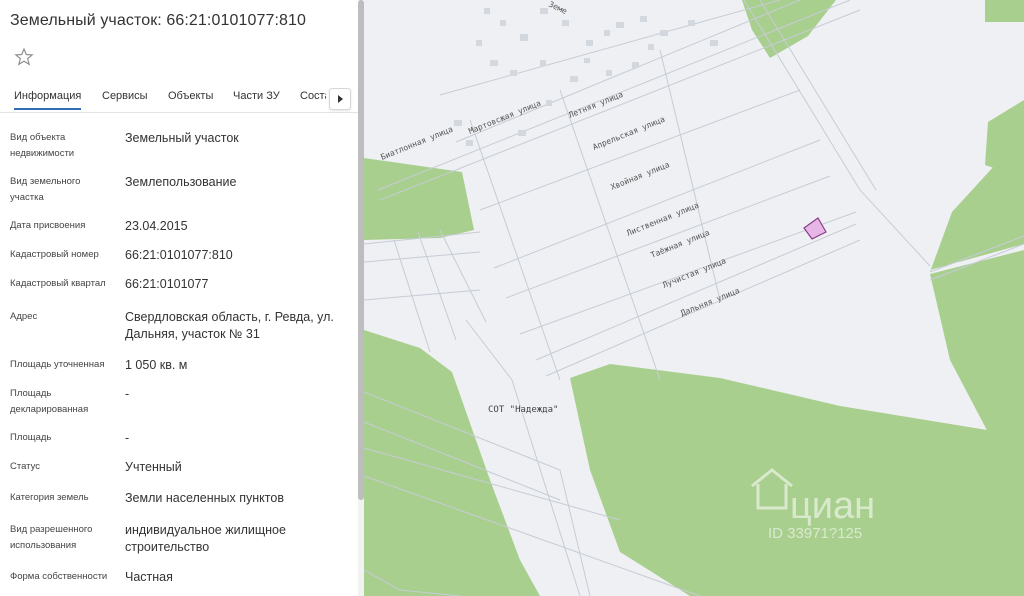 This screenshot has height=596, width=1024. What do you see at coordinates (1004, 11) in the screenshot?
I see `forest-top-corner` at bounding box center [1004, 11].